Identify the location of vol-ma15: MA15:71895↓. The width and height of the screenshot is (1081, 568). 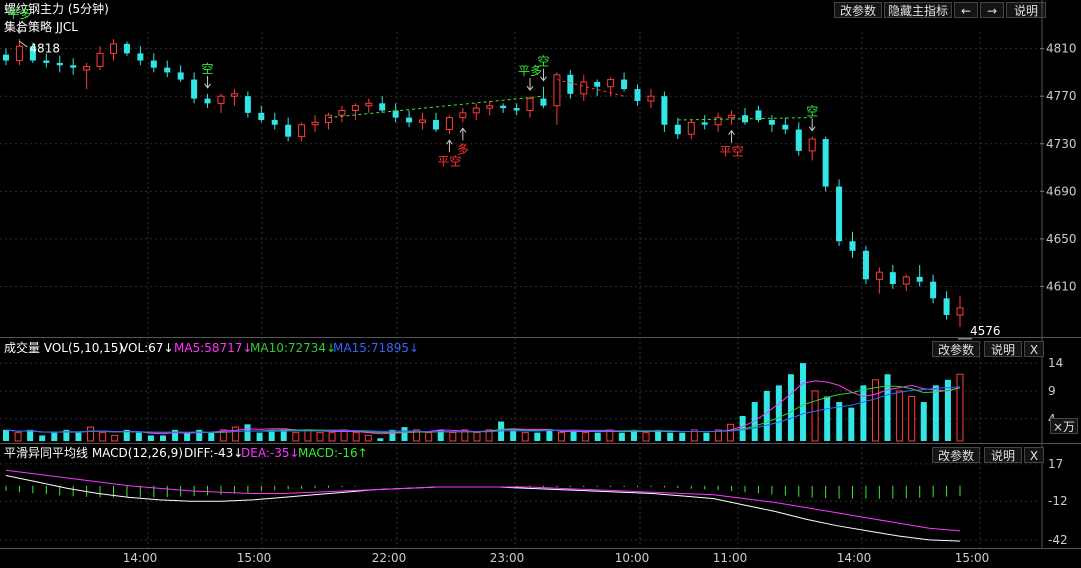
(376, 348).